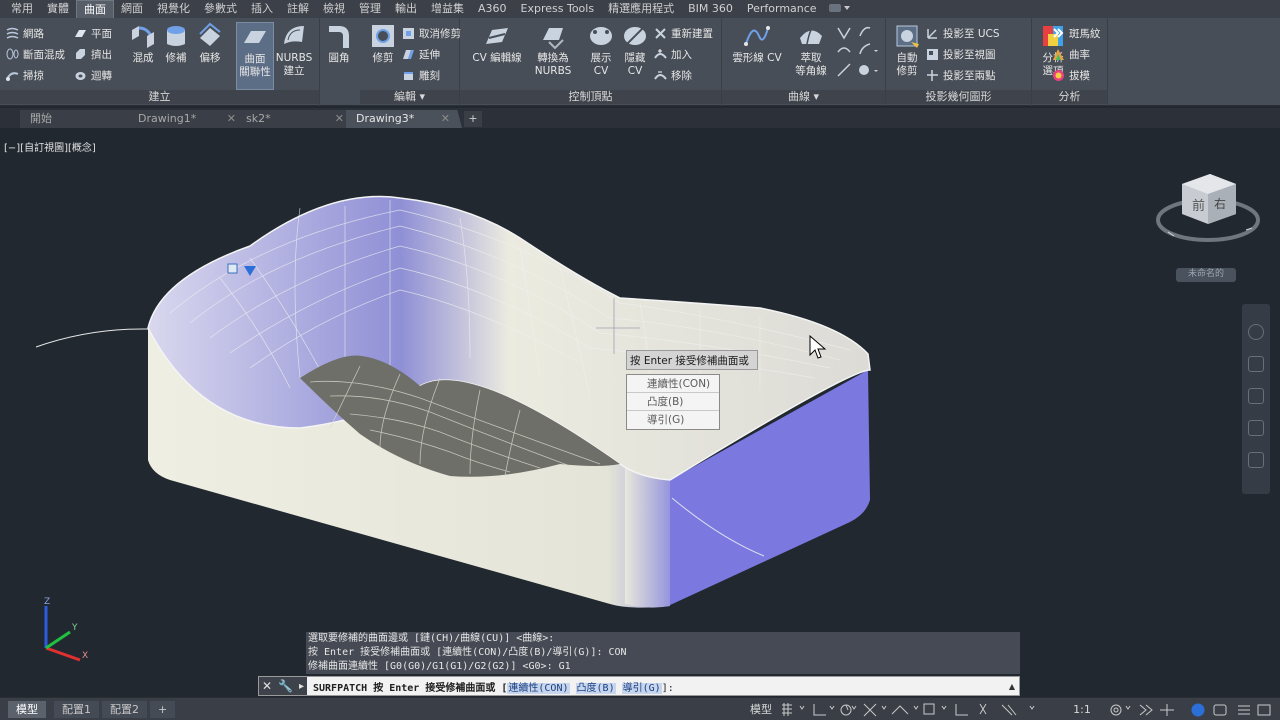 This screenshot has width=1280, height=720. What do you see at coordinates (1206, 275) in the screenshot?
I see `wcs-menu: 未命名的` at bounding box center [1206, 275].